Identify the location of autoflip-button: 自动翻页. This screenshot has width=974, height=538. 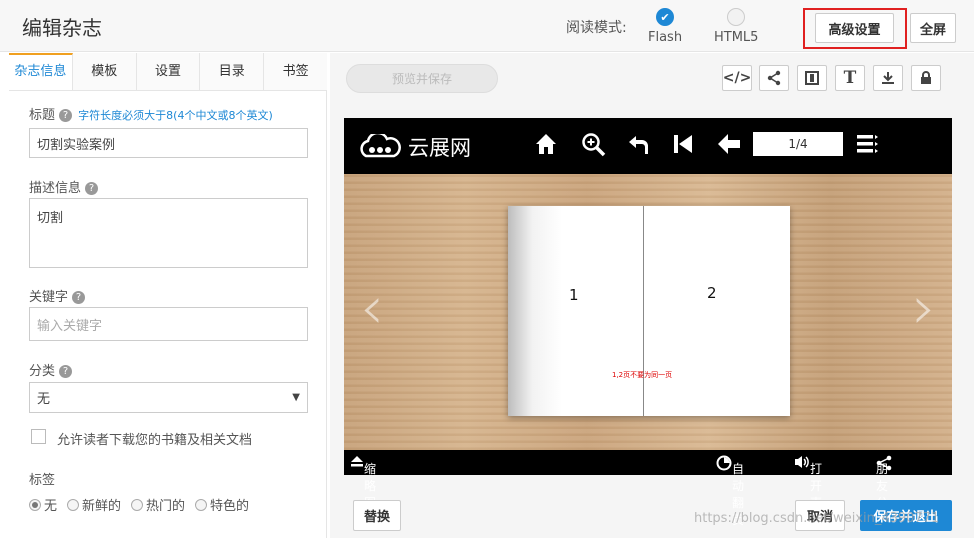
(730, 491).